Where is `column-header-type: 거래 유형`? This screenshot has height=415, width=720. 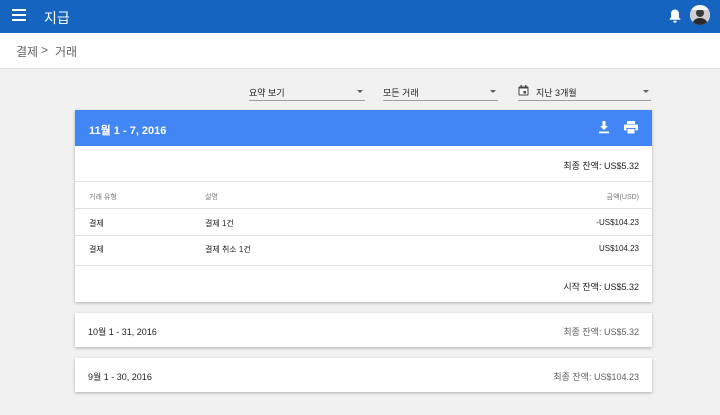
column-header-type: 거래 유형 is located at coordinates (103, 197).